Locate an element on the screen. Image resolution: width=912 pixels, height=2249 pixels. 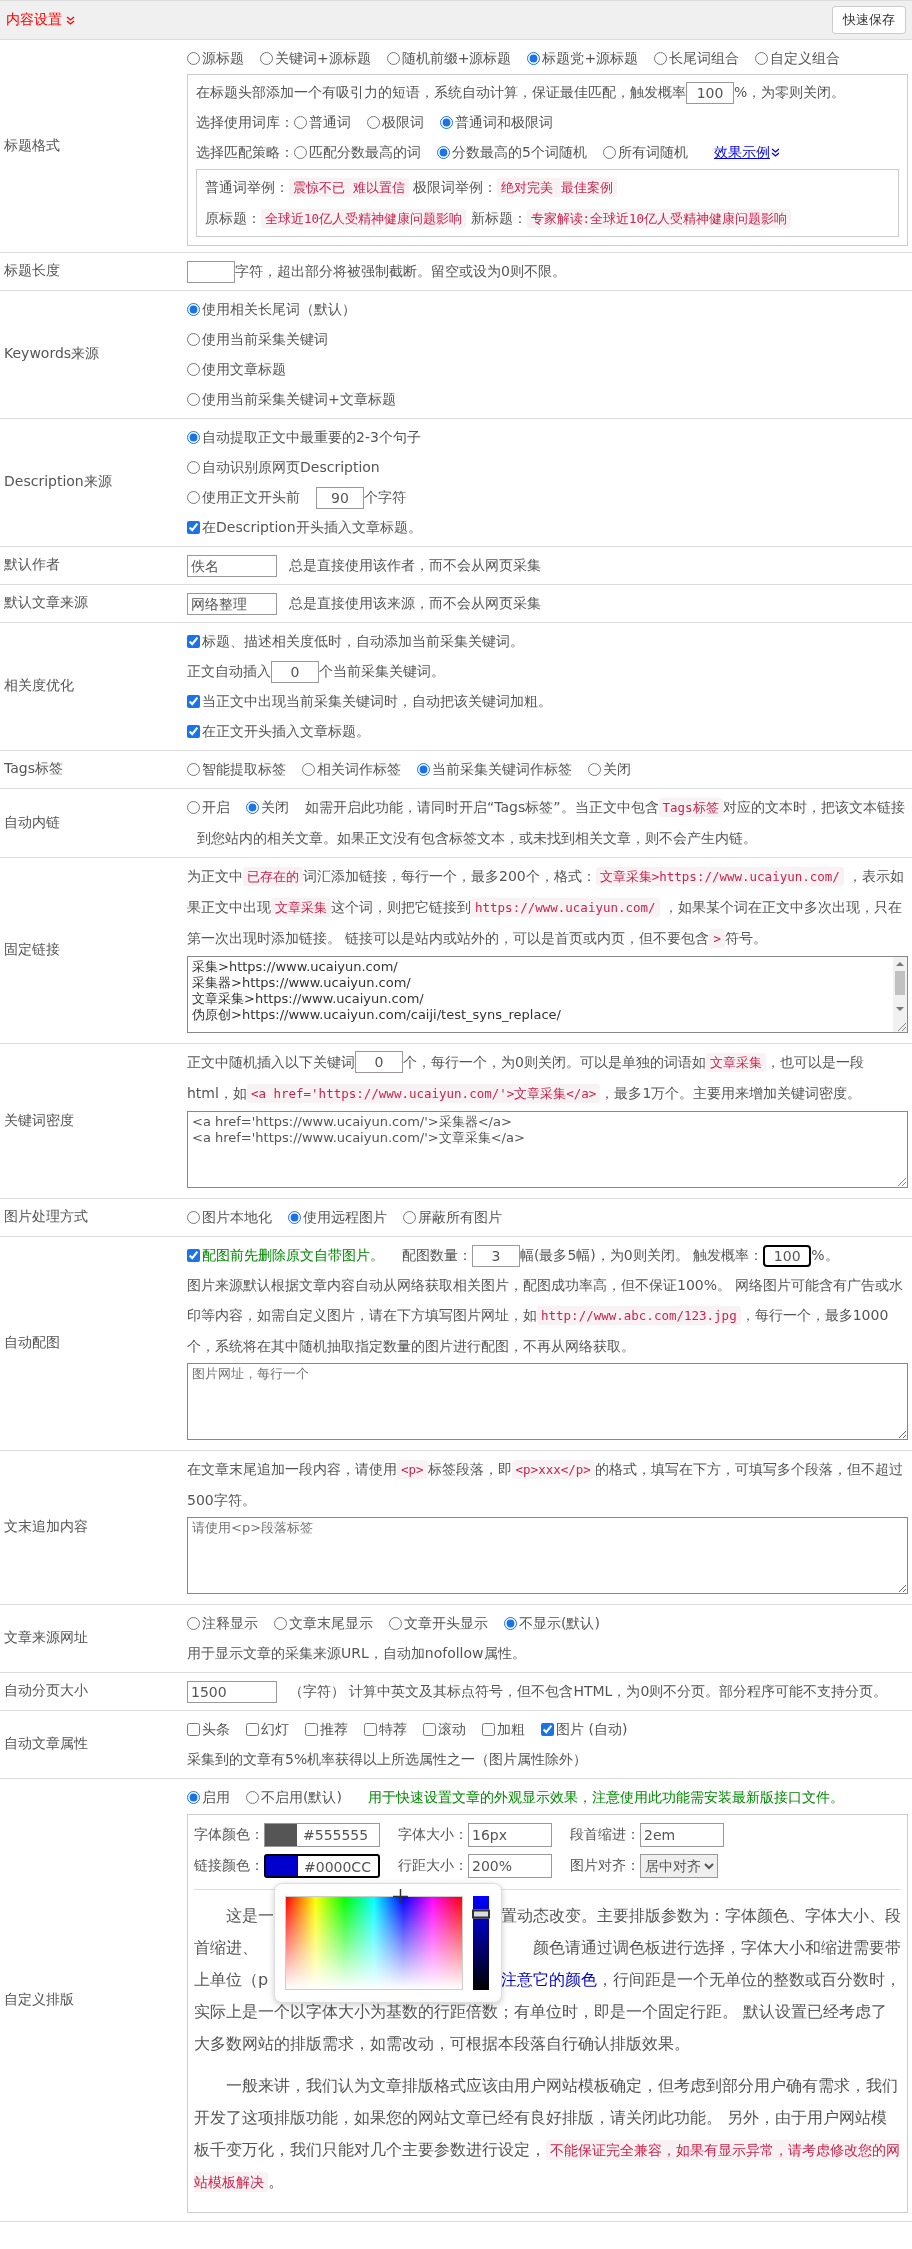
radio-option: 自动提取正文中最重要的2-3个句子 is located at coordinates (304, 437).